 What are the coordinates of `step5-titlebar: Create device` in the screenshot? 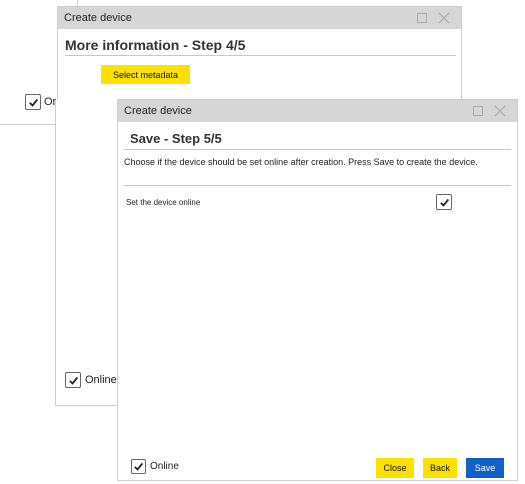 It's located at (317, 111).